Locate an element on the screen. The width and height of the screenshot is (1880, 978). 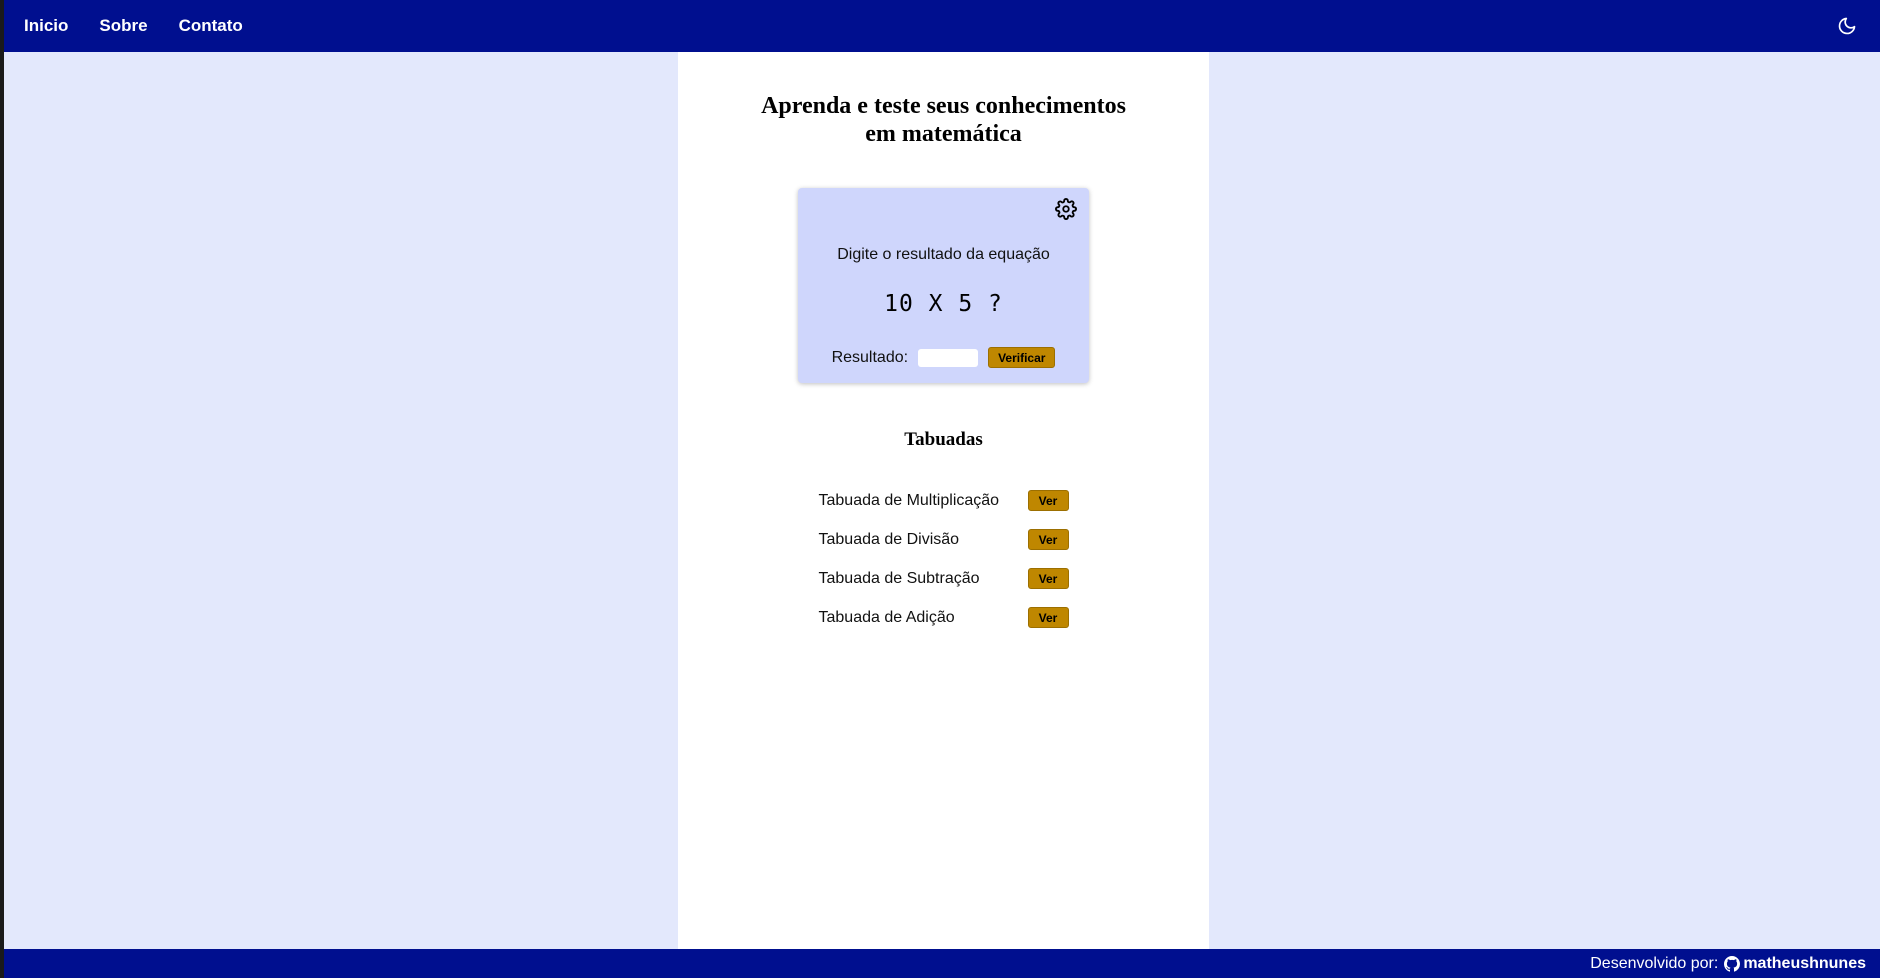
list-item: Tabuada de Adição Ver is located at coordinates (944, 617).